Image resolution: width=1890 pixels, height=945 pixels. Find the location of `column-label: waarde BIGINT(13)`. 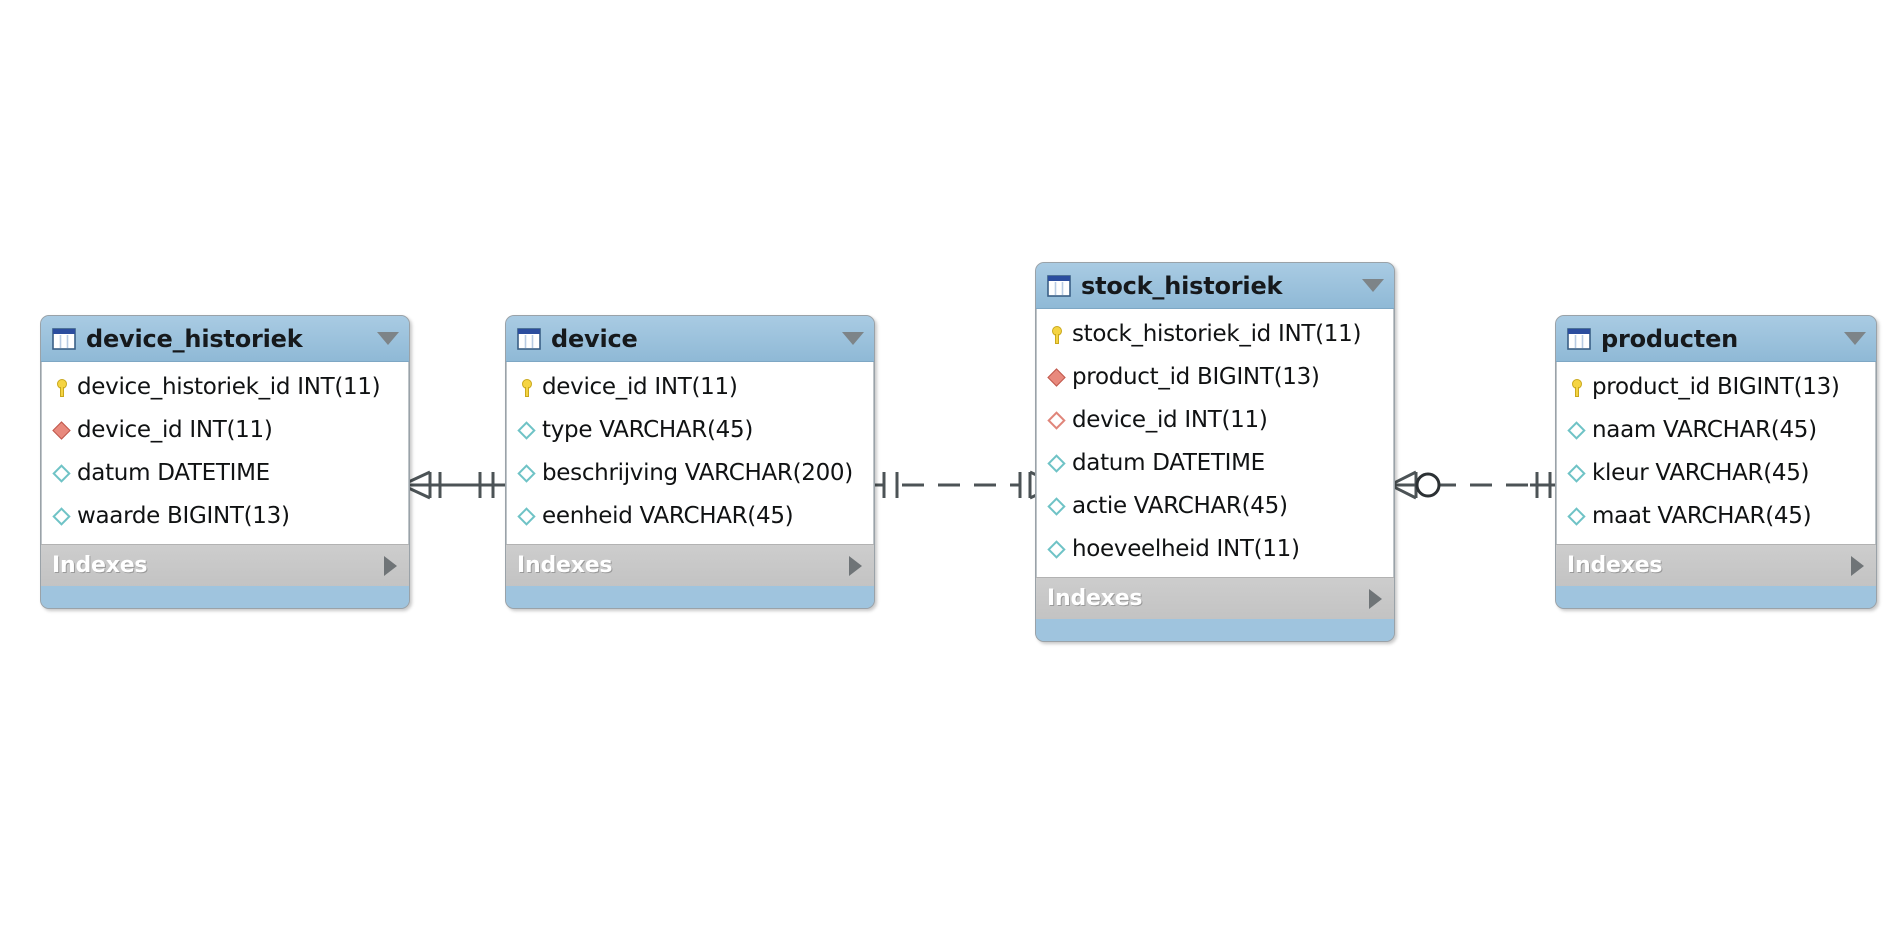

column-label: waarde BIGINT(13) is located at coordinates (183, 516).